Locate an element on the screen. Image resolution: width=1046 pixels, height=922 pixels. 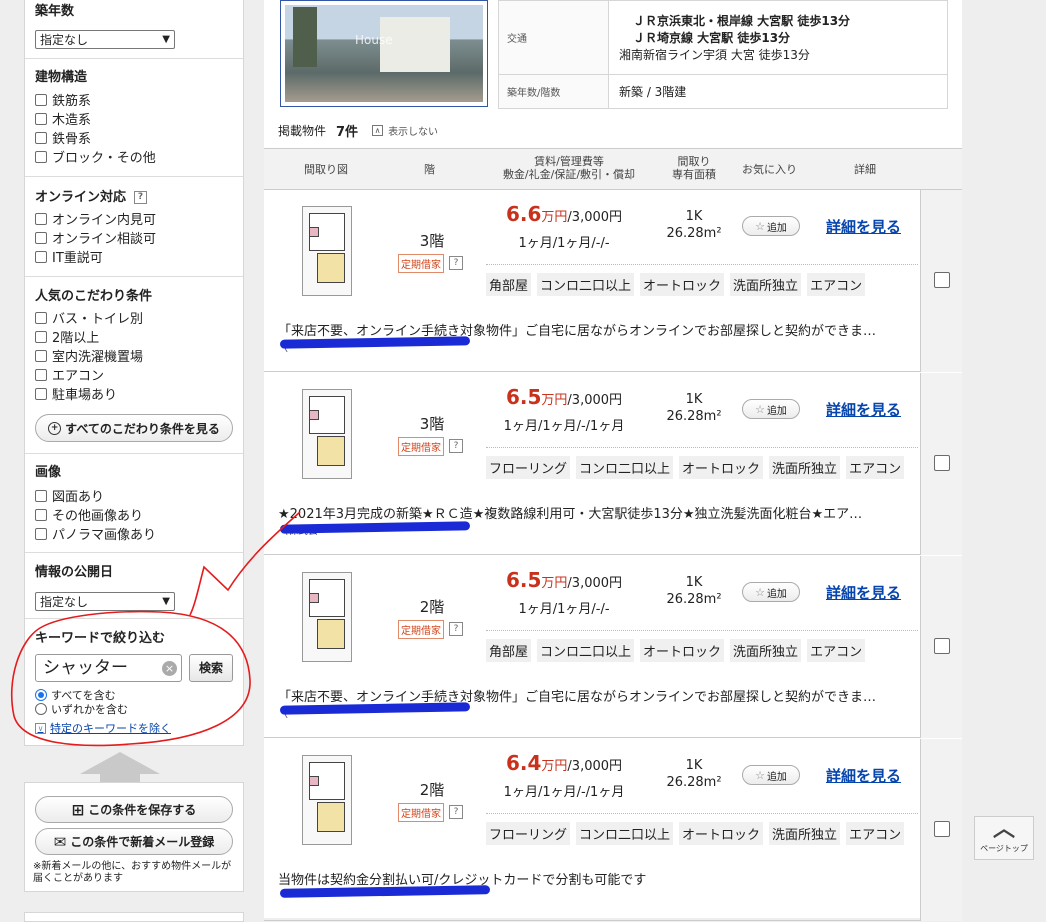
access-label: 交通 is located at coordinates (553, 37).